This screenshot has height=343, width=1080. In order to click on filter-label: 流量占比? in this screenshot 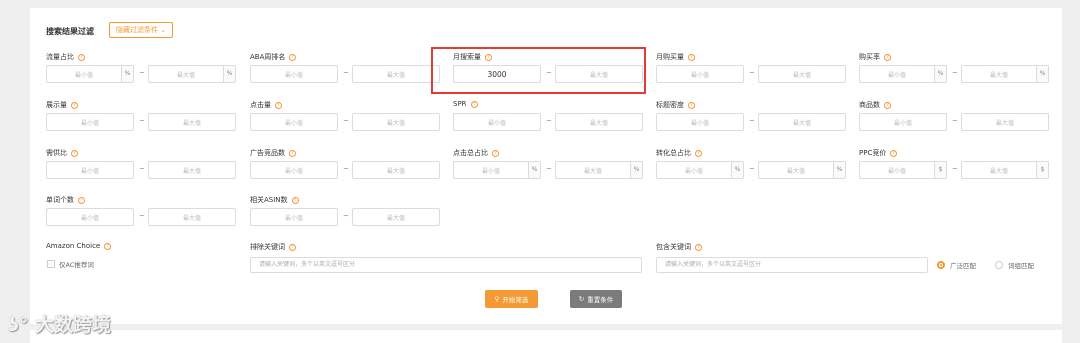, I will do `click(65, 57)`.